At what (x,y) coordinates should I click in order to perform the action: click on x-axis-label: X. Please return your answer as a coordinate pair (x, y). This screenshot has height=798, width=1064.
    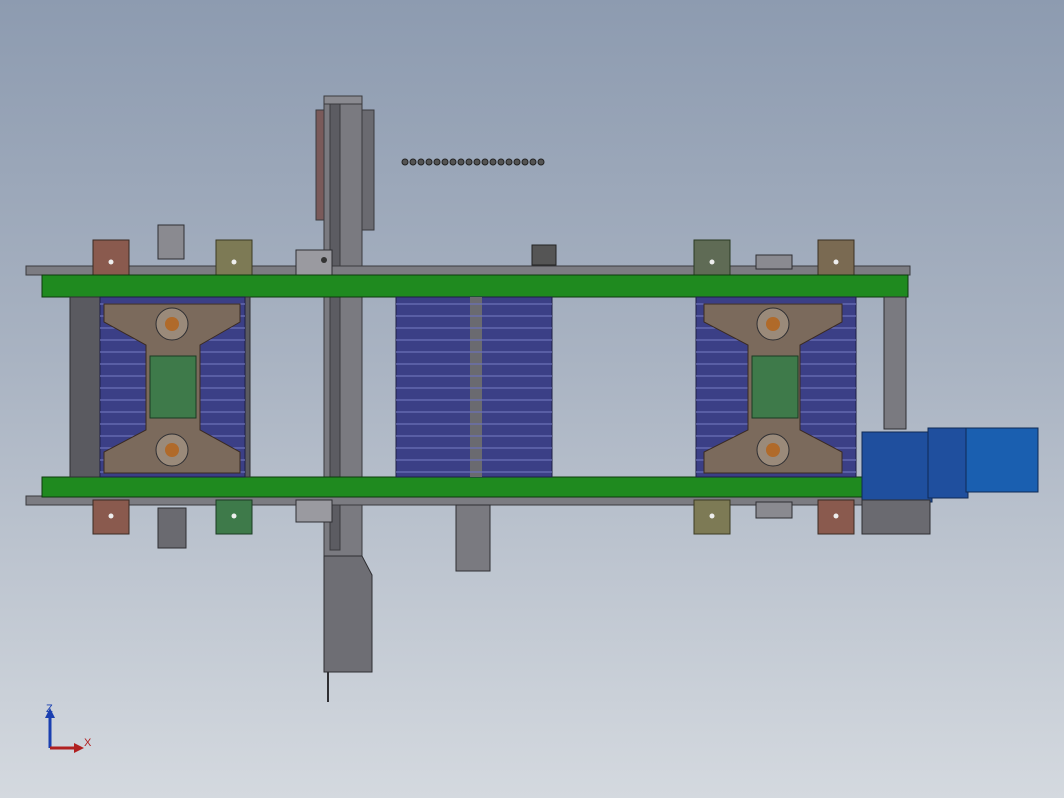
    Looking at the image, I should click on (88, 743).